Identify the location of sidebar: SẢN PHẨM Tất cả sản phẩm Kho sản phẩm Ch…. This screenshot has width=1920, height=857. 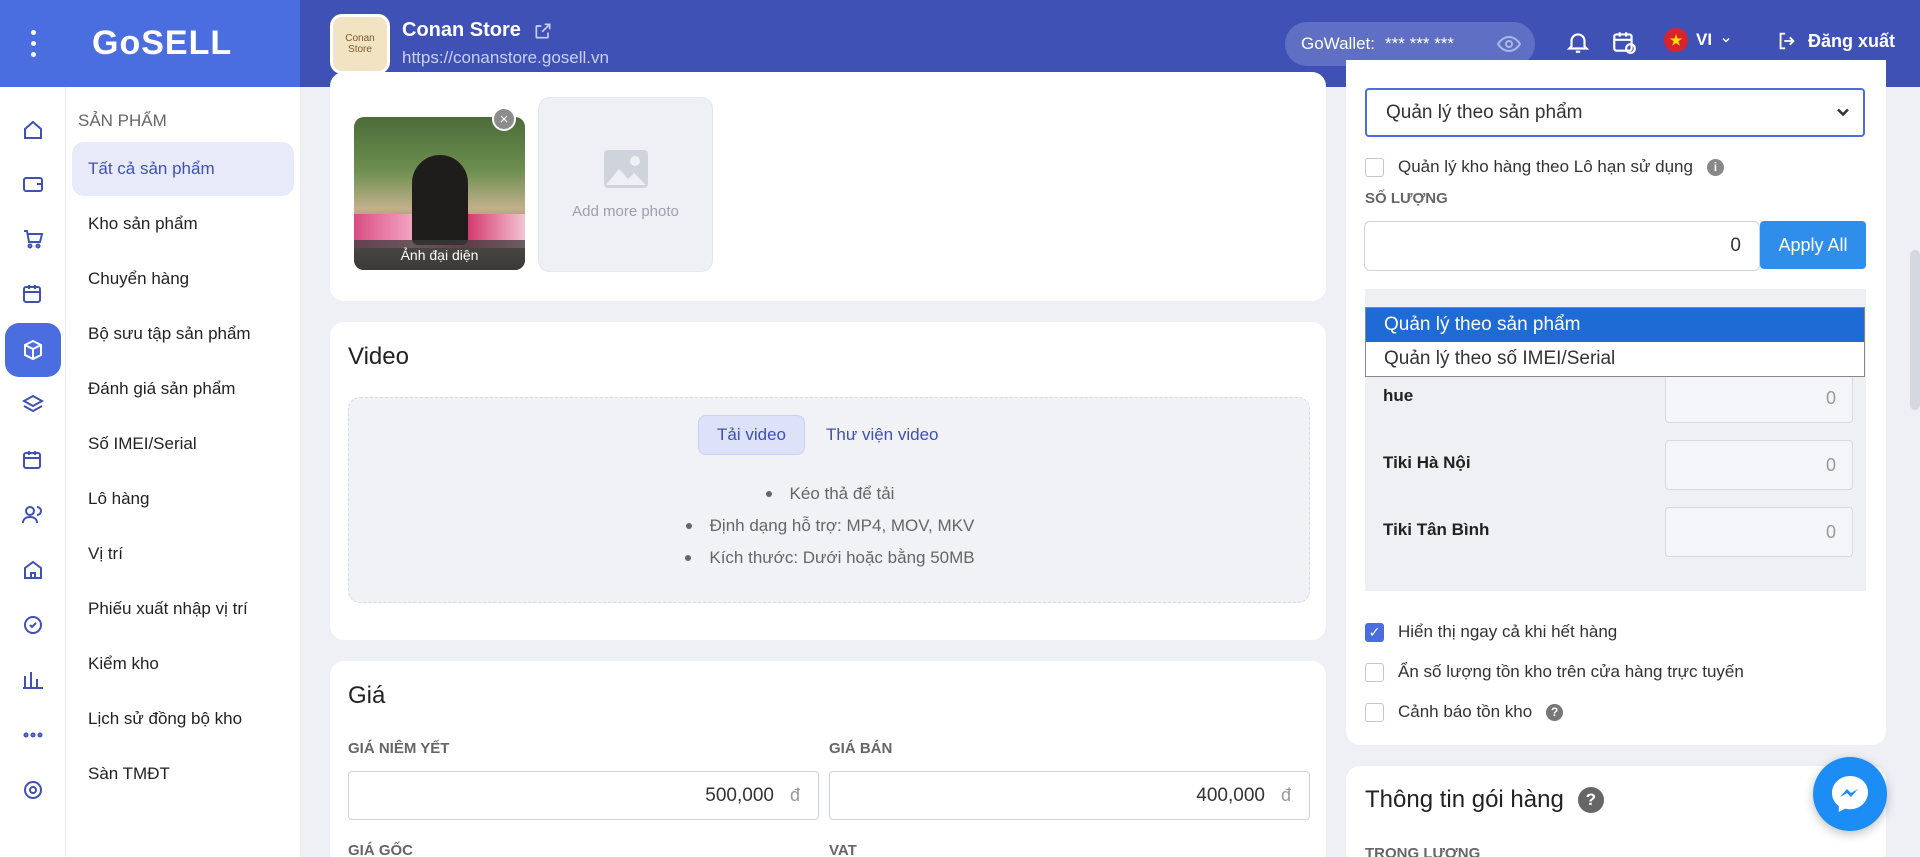
(183, 472).